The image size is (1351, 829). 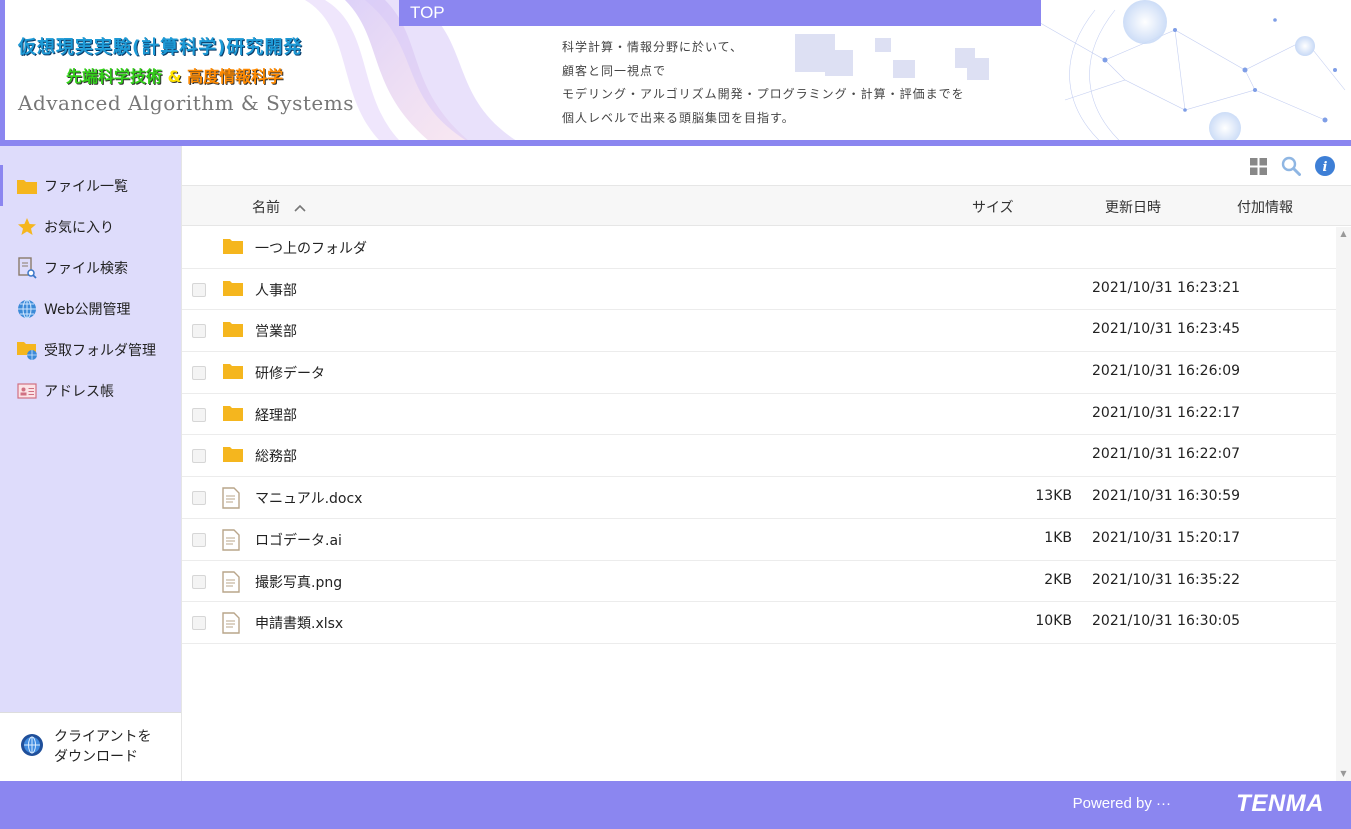 I want to click on sidebar-item-label: ファイル検索, so click(x=86, y=268).